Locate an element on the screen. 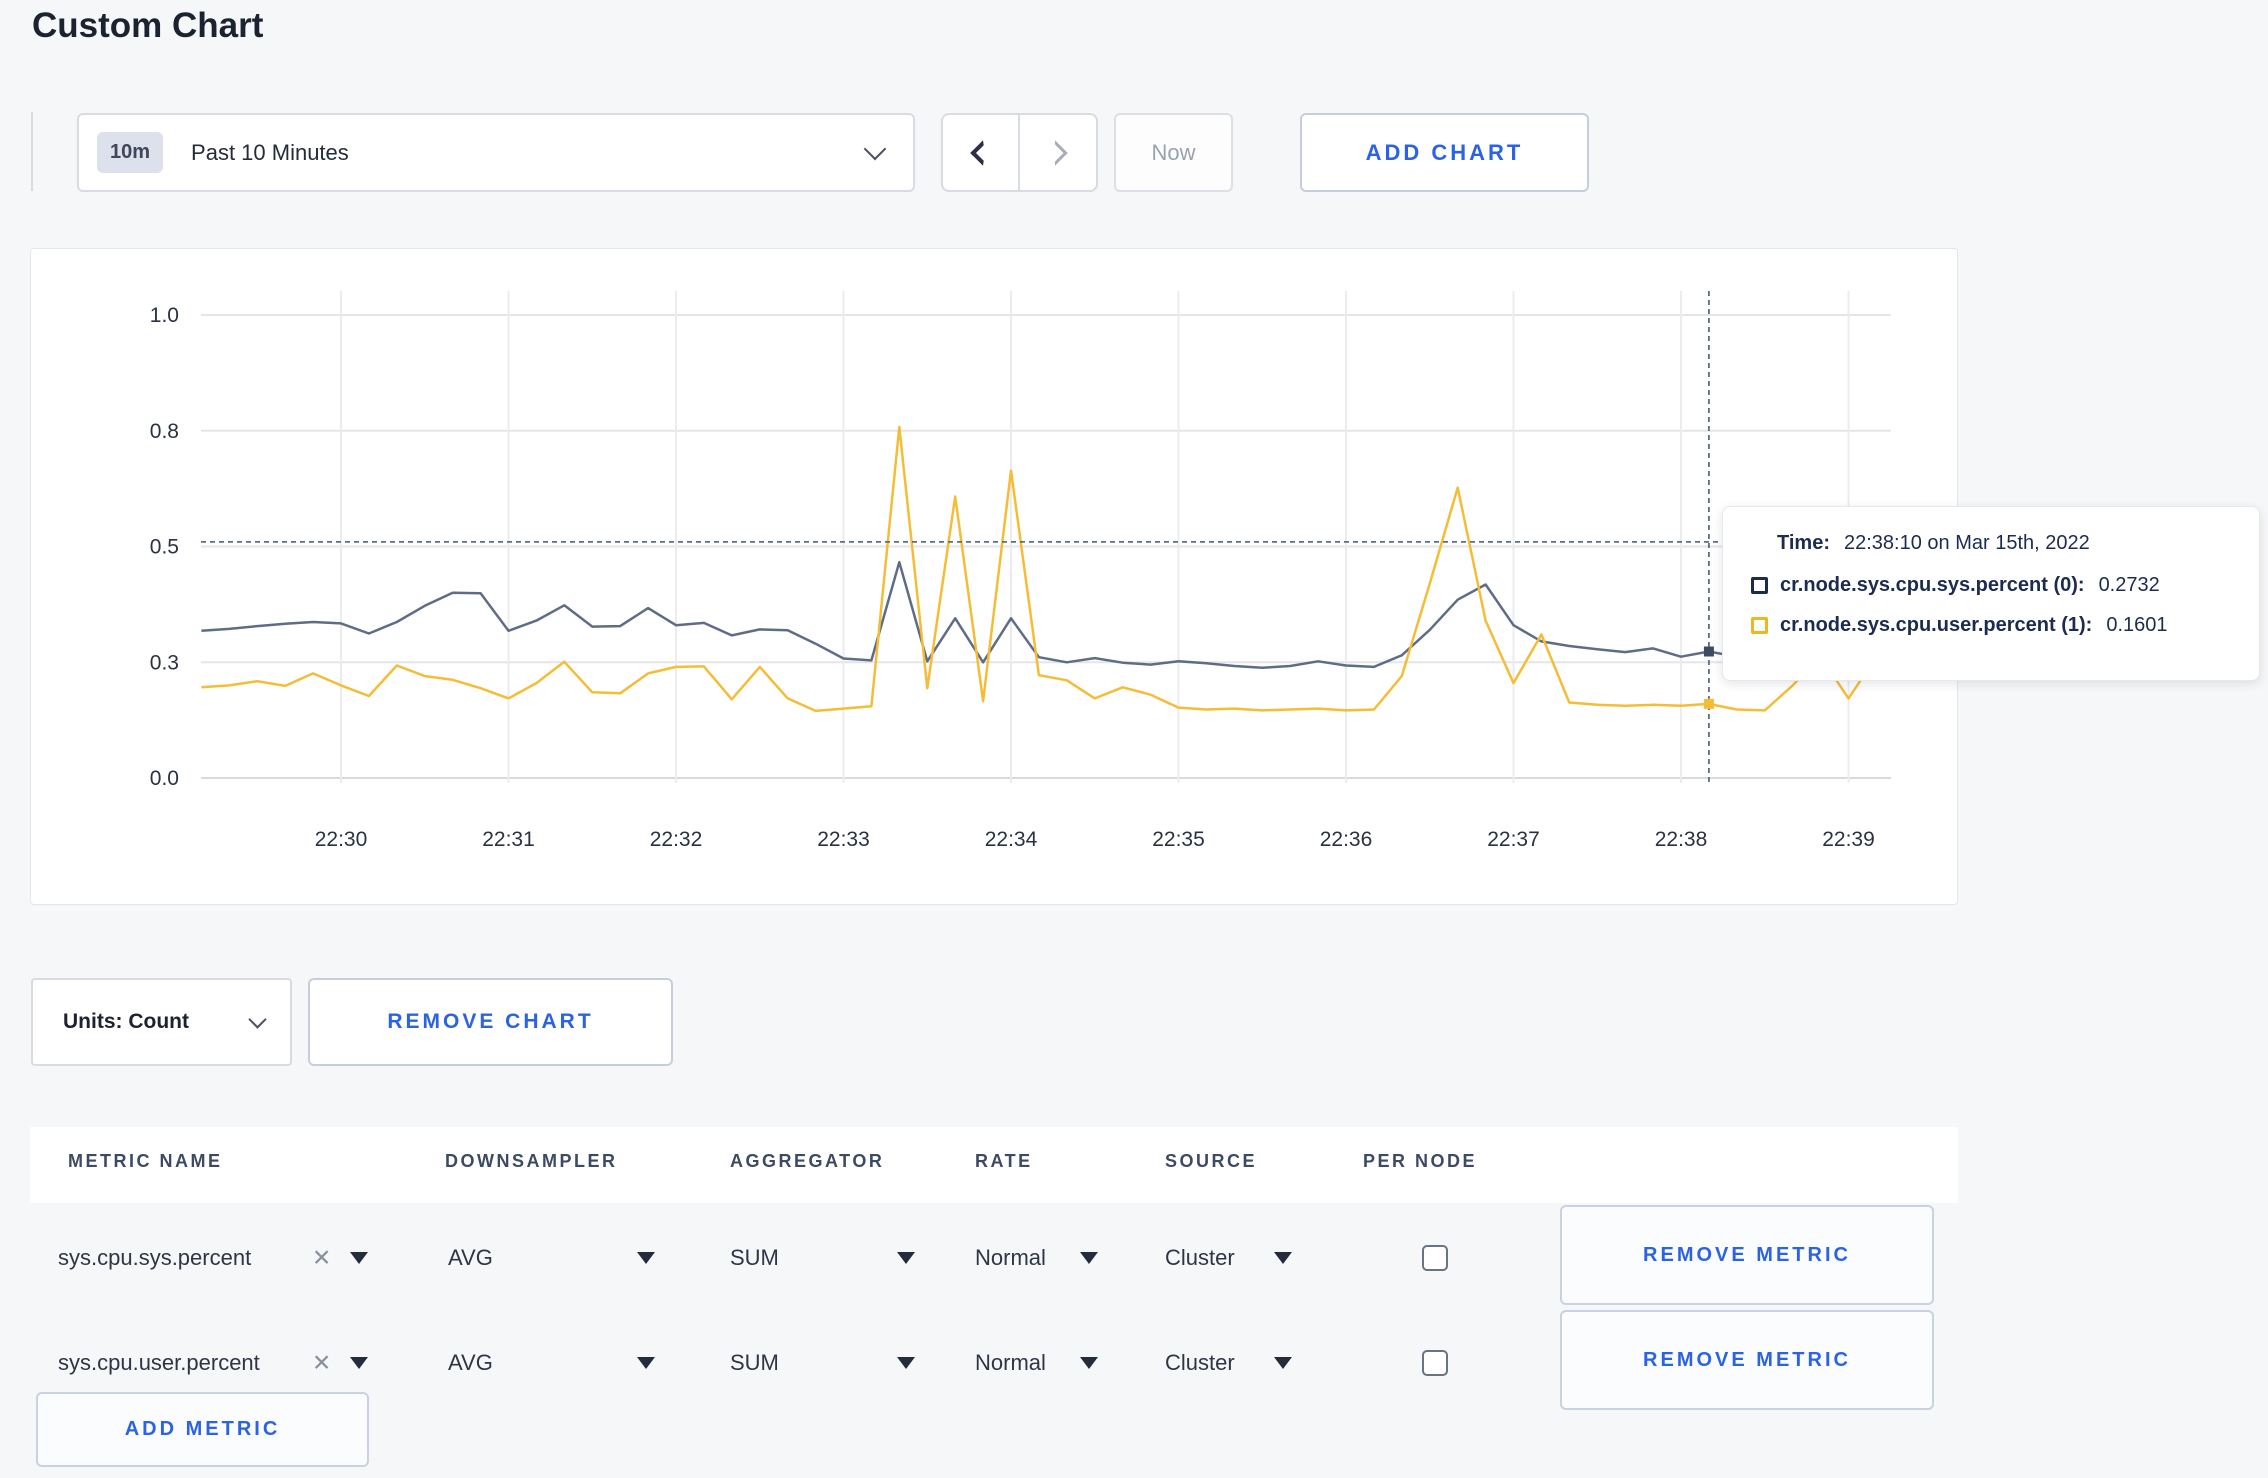  tooltip-series-entry: cr.node.sys.cpu.user.percent (1): 0.1601 is located at coordinates (2005, 625).